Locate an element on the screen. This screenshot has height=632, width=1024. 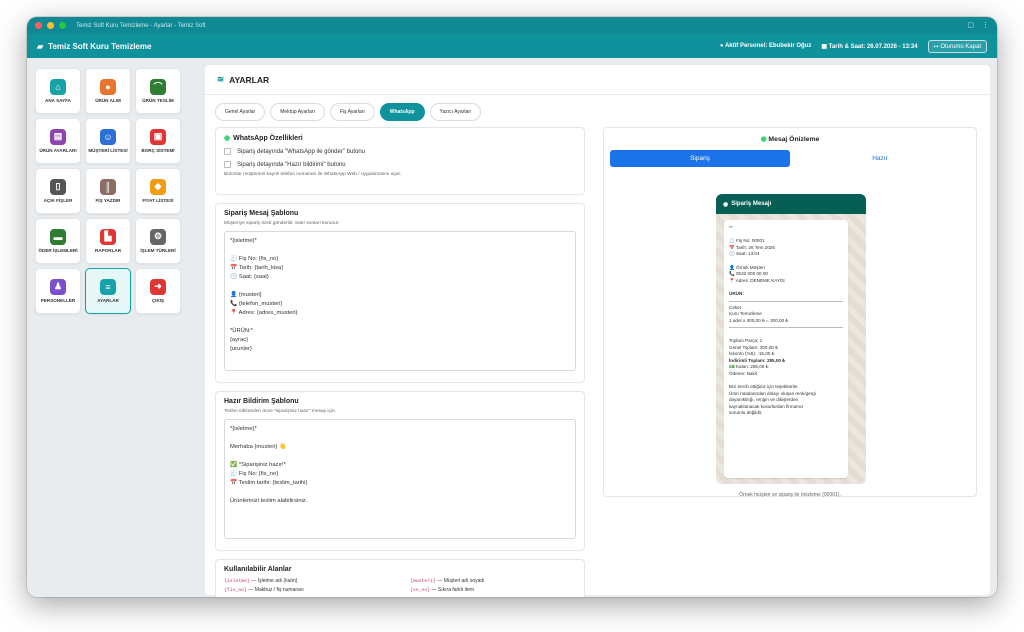
sidebar-item-box: ▤ ÜRÜN AYARLARI is located at coordinates (58, 141).